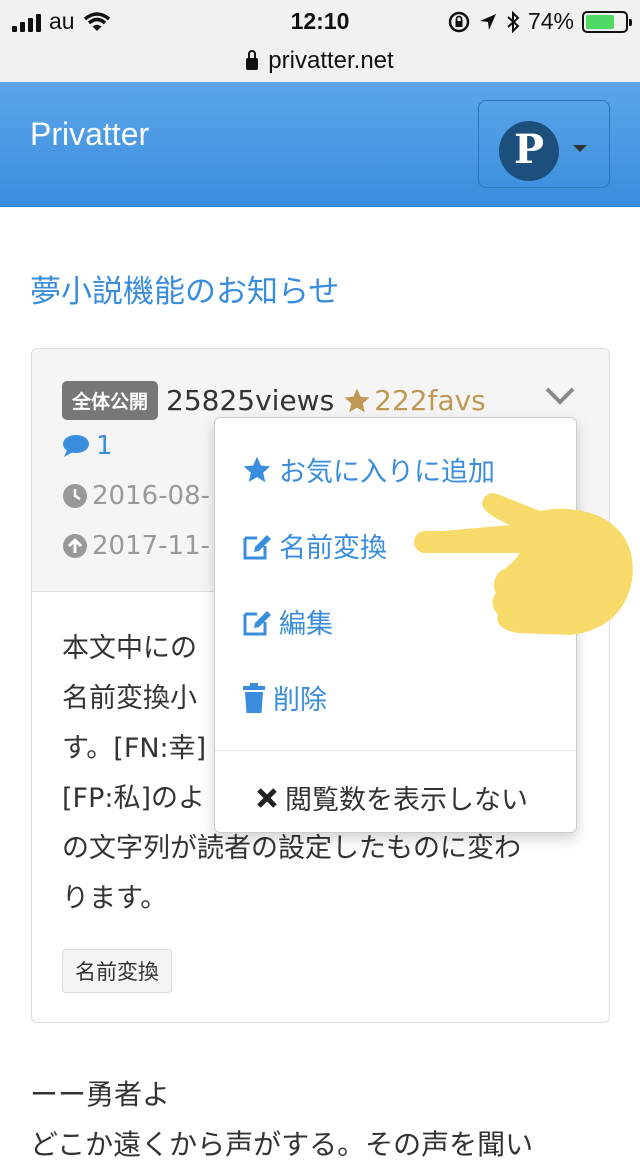 Image resolution: width=640 pixels, height=1170 pixels. I want to click on updated-date: 2017-11-, so click(136, 546).